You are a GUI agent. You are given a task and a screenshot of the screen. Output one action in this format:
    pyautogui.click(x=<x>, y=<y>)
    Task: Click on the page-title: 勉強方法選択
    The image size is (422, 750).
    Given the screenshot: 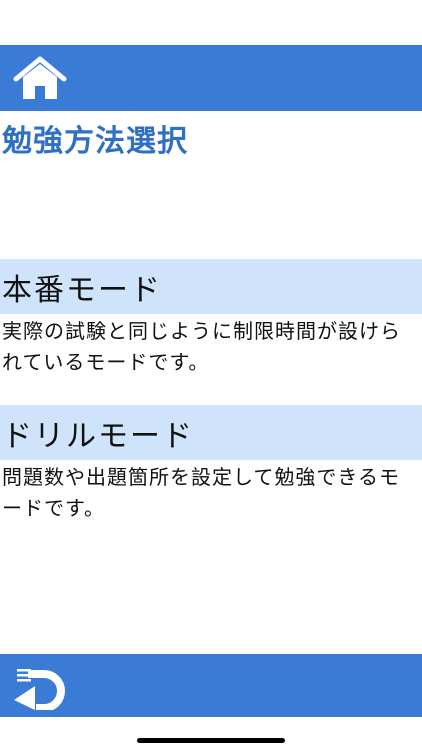 What is the action you would take?
    pyautogui.click(x=95, y=141)
    